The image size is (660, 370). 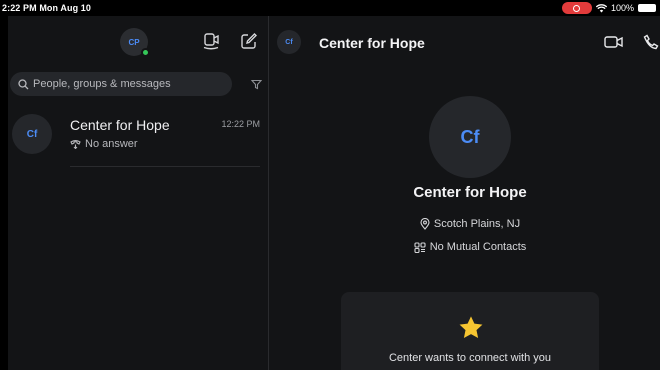 I want to click on chat-list-item: Cf Center for Hope 12:22 PM No answer, so click(x=138, y=138).